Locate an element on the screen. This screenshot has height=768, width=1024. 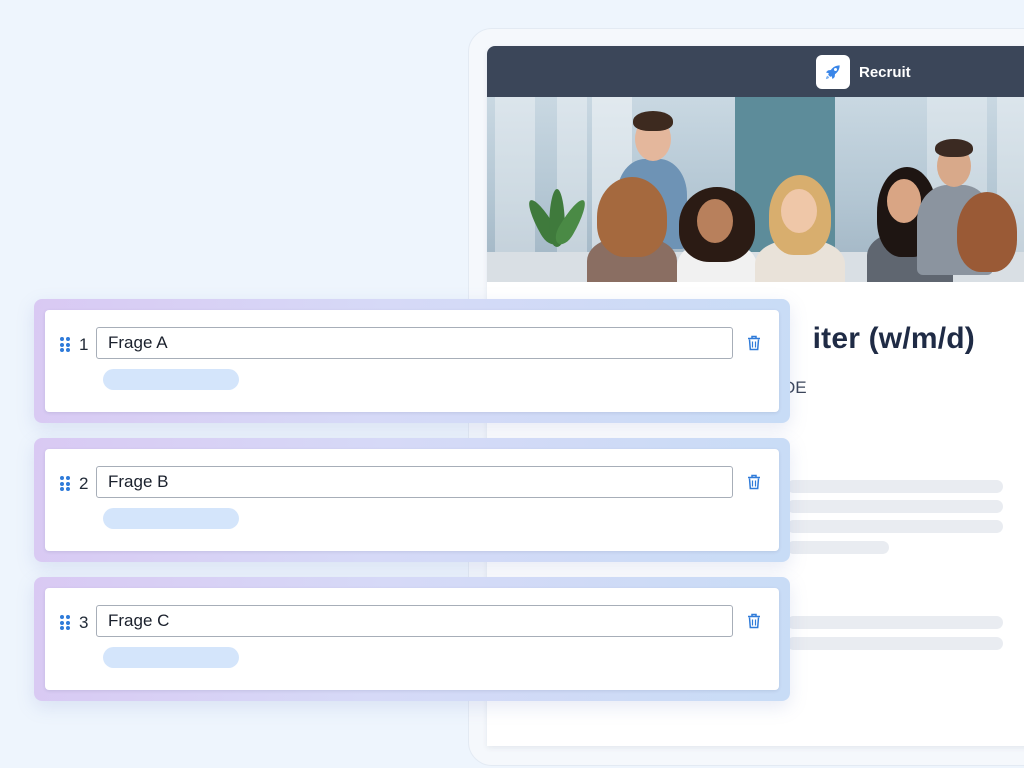
question-number: 3 is located at coordinates (84, 622).